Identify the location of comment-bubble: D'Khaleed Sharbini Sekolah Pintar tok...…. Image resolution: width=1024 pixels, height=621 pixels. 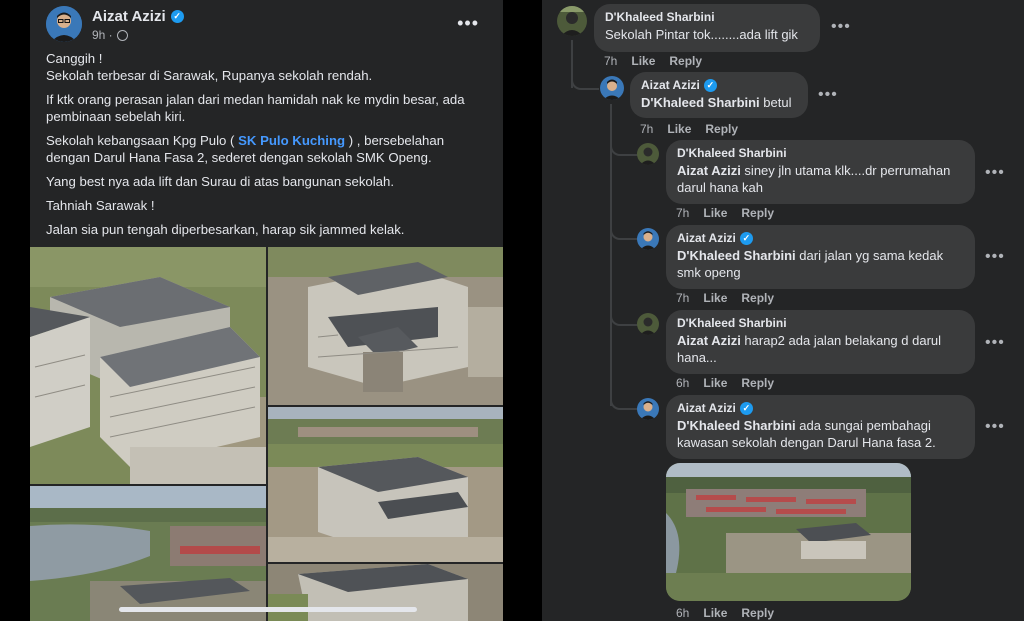
(707, 28).